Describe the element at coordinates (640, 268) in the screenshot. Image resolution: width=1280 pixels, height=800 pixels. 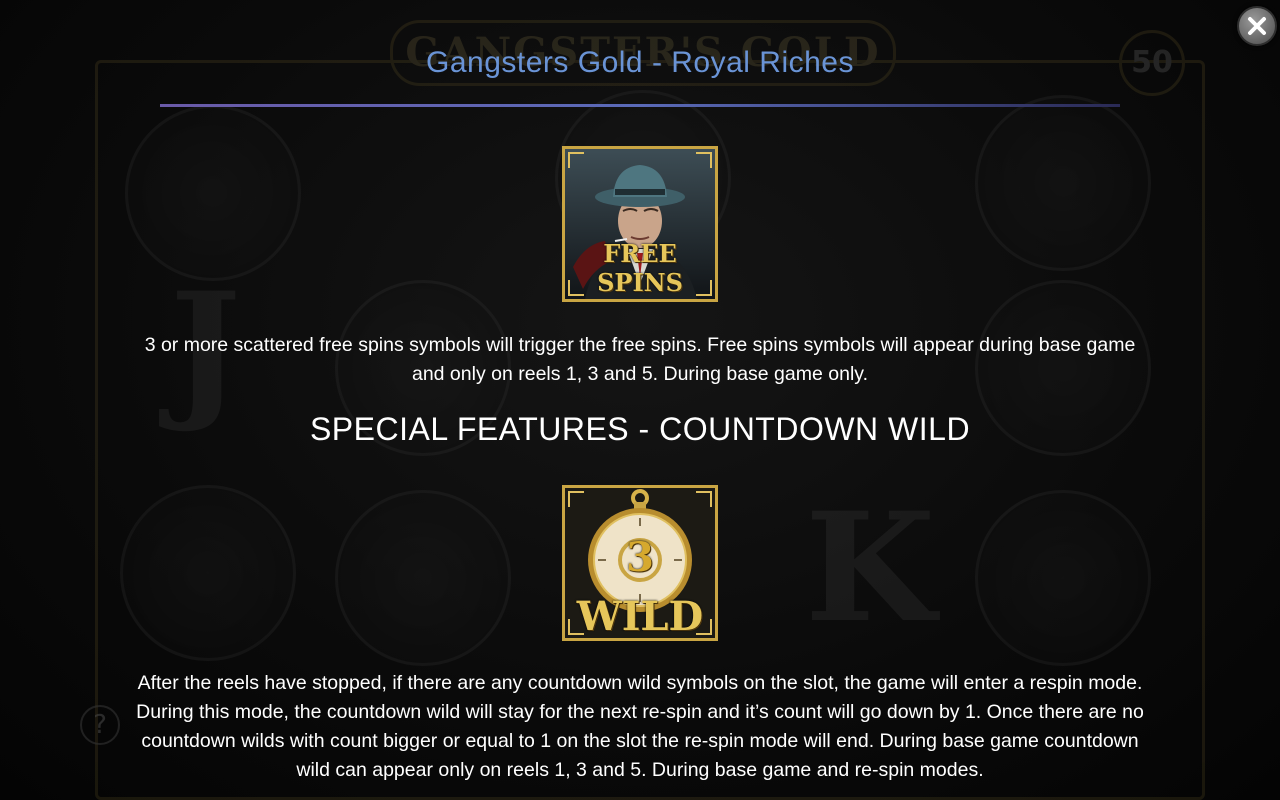
I see `free-spins-symbol-label: FREE SPINS` at that location.